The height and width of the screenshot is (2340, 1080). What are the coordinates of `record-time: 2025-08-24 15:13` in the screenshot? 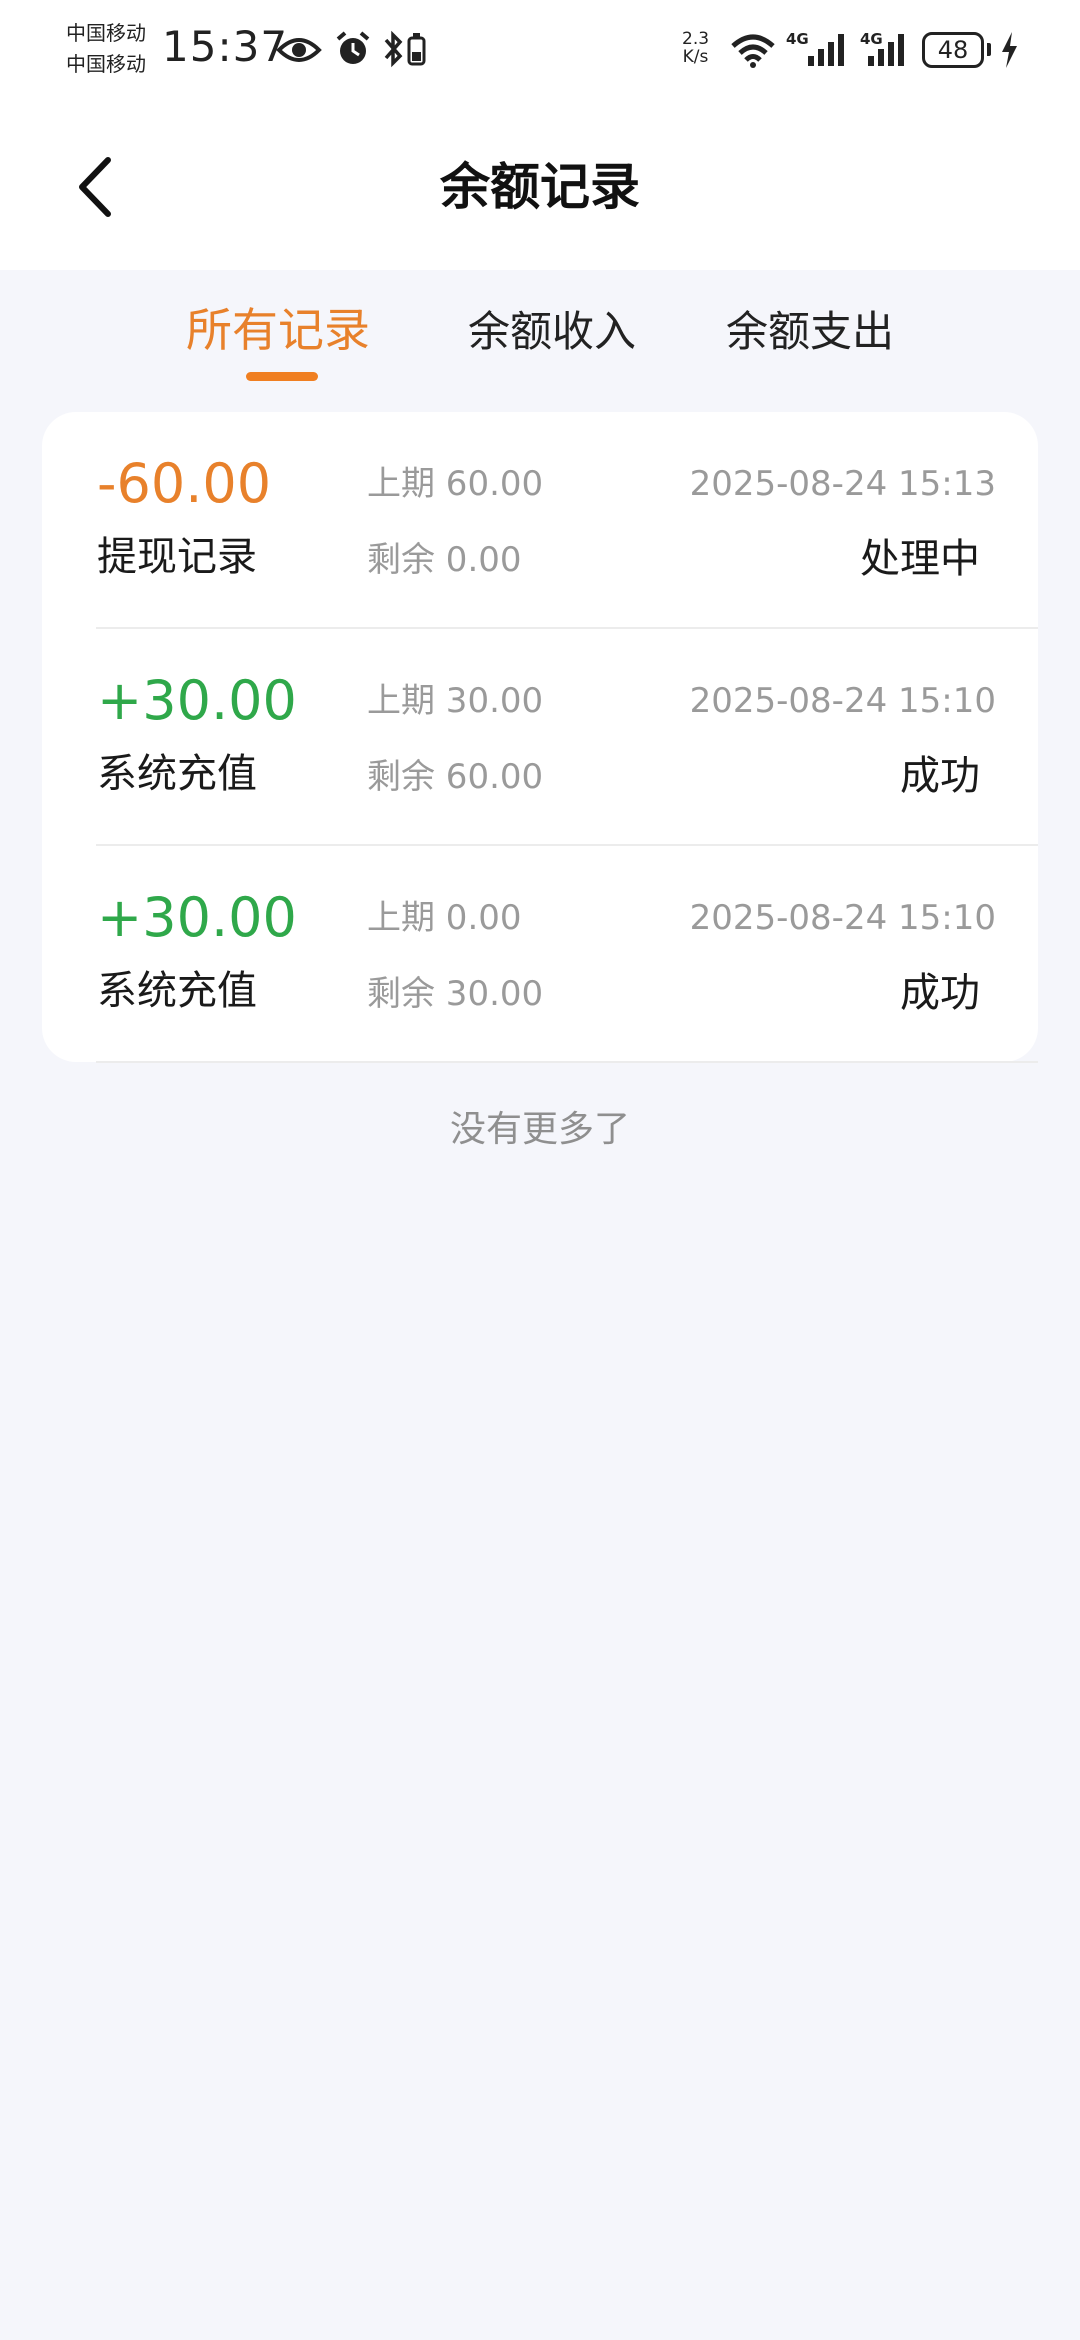 It's located at (842, 484).